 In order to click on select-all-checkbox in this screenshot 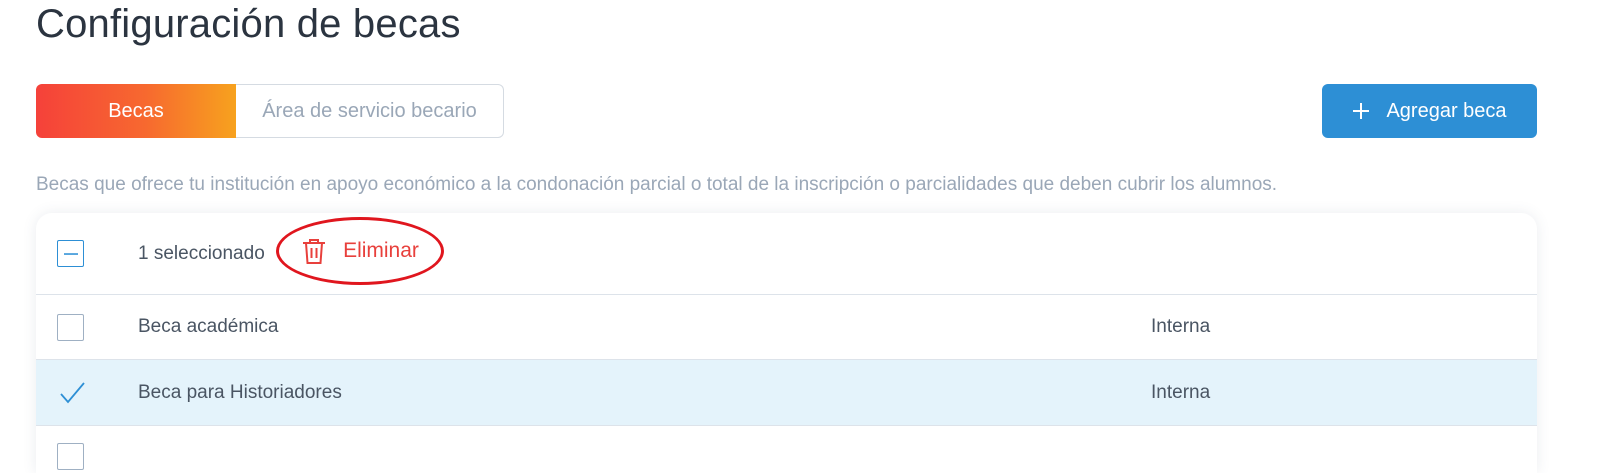, I will do `click(70, 253)`.